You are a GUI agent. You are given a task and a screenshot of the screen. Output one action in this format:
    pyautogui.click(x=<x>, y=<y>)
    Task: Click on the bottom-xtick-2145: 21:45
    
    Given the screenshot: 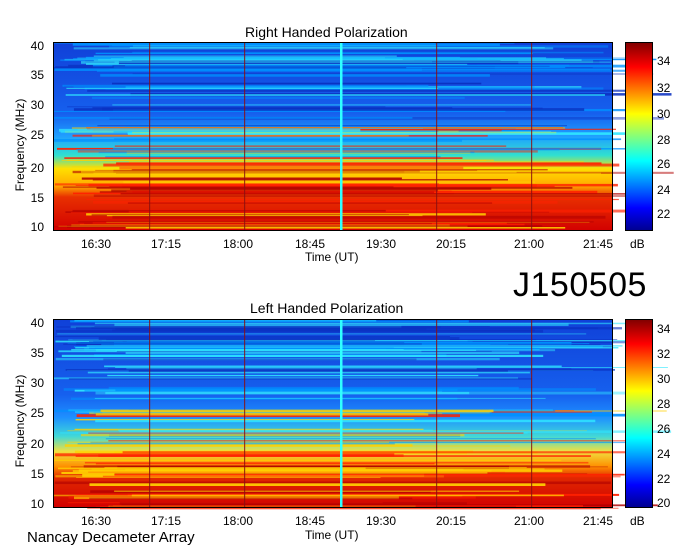 What is the action you would take?
    pyautogui.click(x=598, y=521)
    